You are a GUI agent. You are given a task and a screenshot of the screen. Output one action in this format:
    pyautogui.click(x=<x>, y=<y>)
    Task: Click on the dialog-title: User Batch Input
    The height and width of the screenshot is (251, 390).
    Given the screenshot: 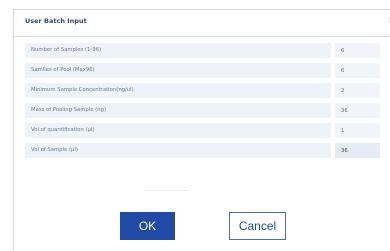 What is the action you would take?
    pyautogui.click(x=56, y=21)
    